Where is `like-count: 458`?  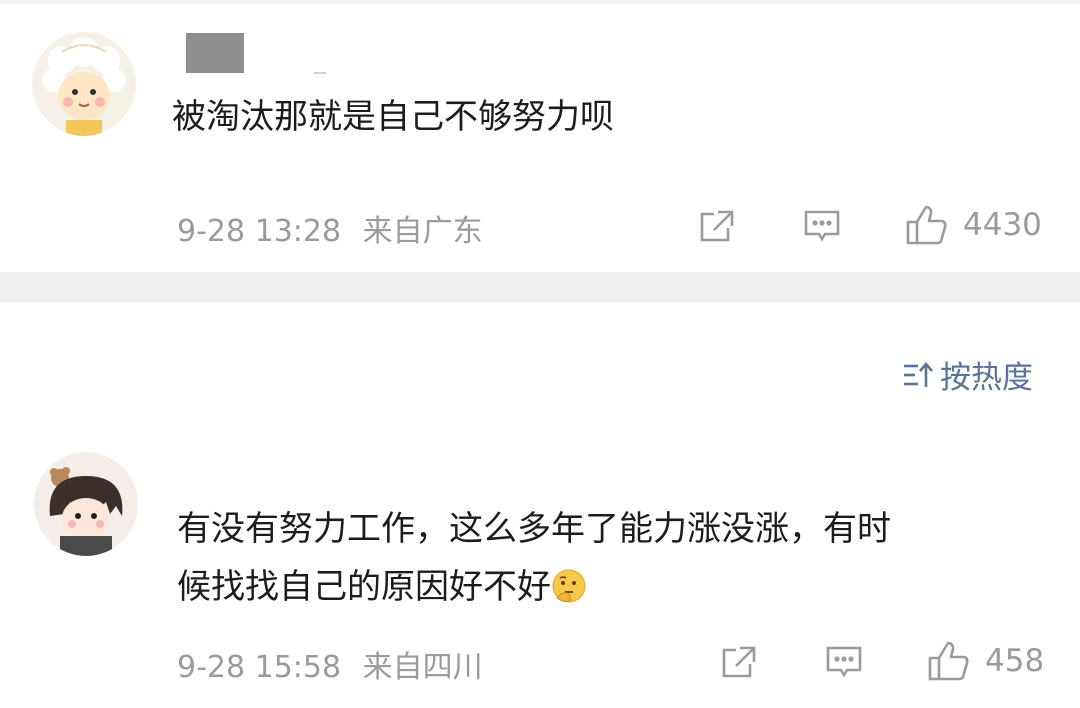 like-count: 458 is located at coordinates (1015, 661).